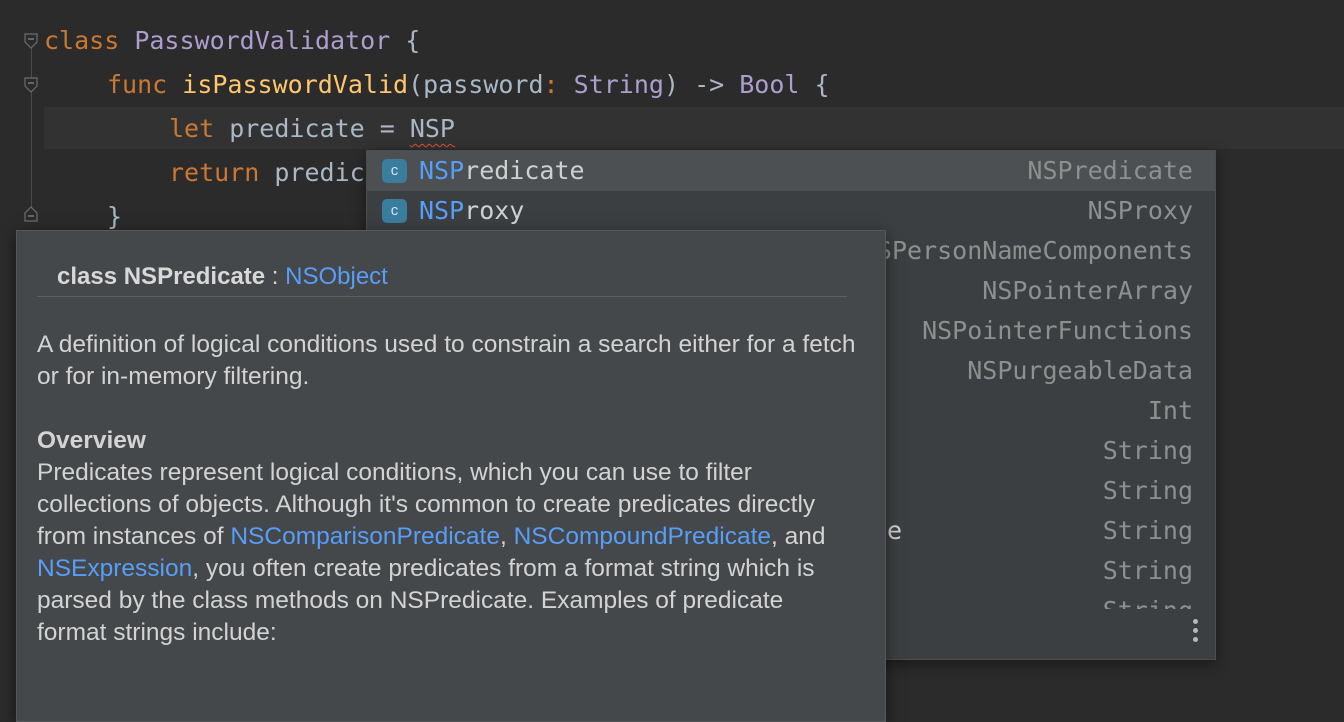 The height and width of the screenshot is (722, 1344). What do you see at coordinates (506, 536) in the screenshot?
I see `doc-text: ,` at bounding box center [506, 536].